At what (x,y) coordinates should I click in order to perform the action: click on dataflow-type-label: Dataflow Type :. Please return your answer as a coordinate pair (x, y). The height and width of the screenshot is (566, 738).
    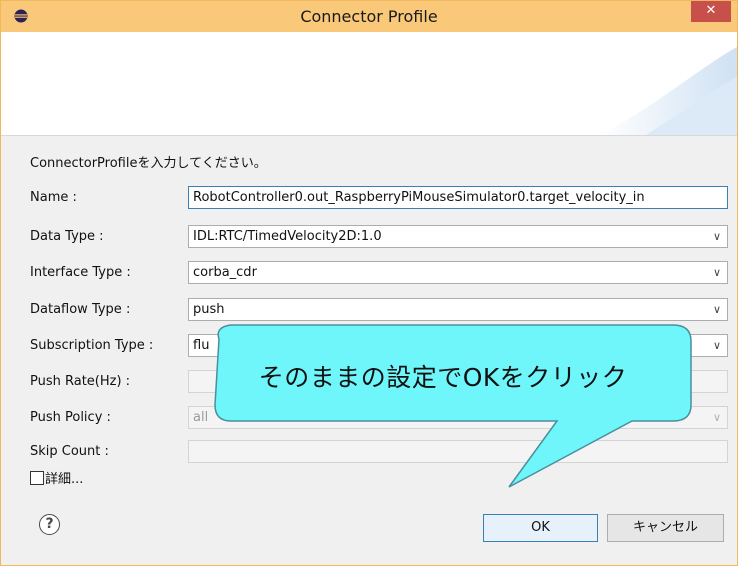
    Looking at the image, I should click on (80, 309).